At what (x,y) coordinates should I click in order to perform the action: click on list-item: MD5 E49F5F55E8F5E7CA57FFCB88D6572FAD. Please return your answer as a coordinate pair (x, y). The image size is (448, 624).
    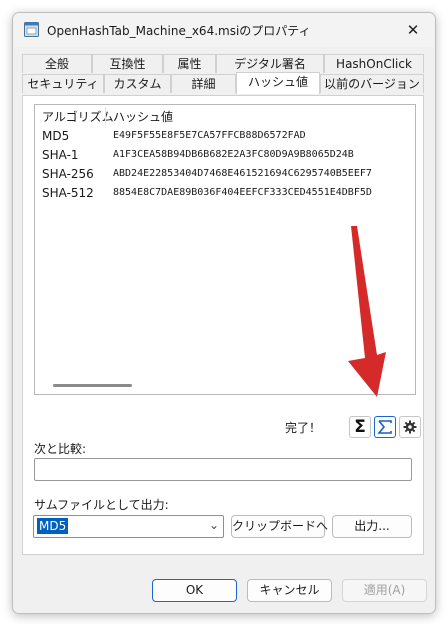
    Looking at the image, I should click on (225, 137).